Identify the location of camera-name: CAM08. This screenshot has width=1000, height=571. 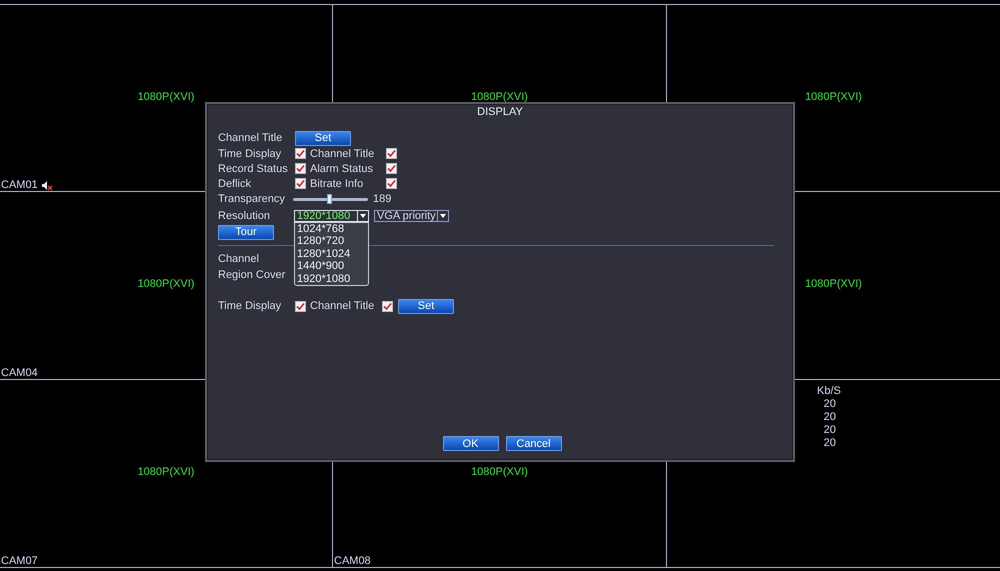
(352, 561).